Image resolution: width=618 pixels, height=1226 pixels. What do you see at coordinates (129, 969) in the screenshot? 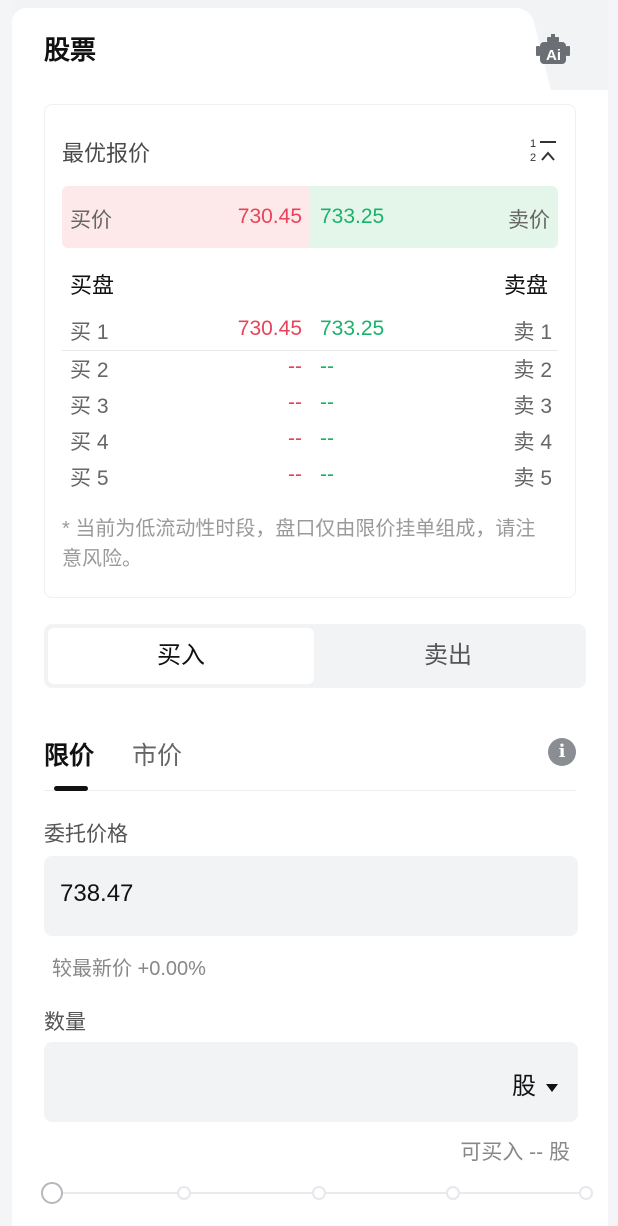
I see `price-change-note: 较最新价 +0.00%` at bounding box center [129, 969].